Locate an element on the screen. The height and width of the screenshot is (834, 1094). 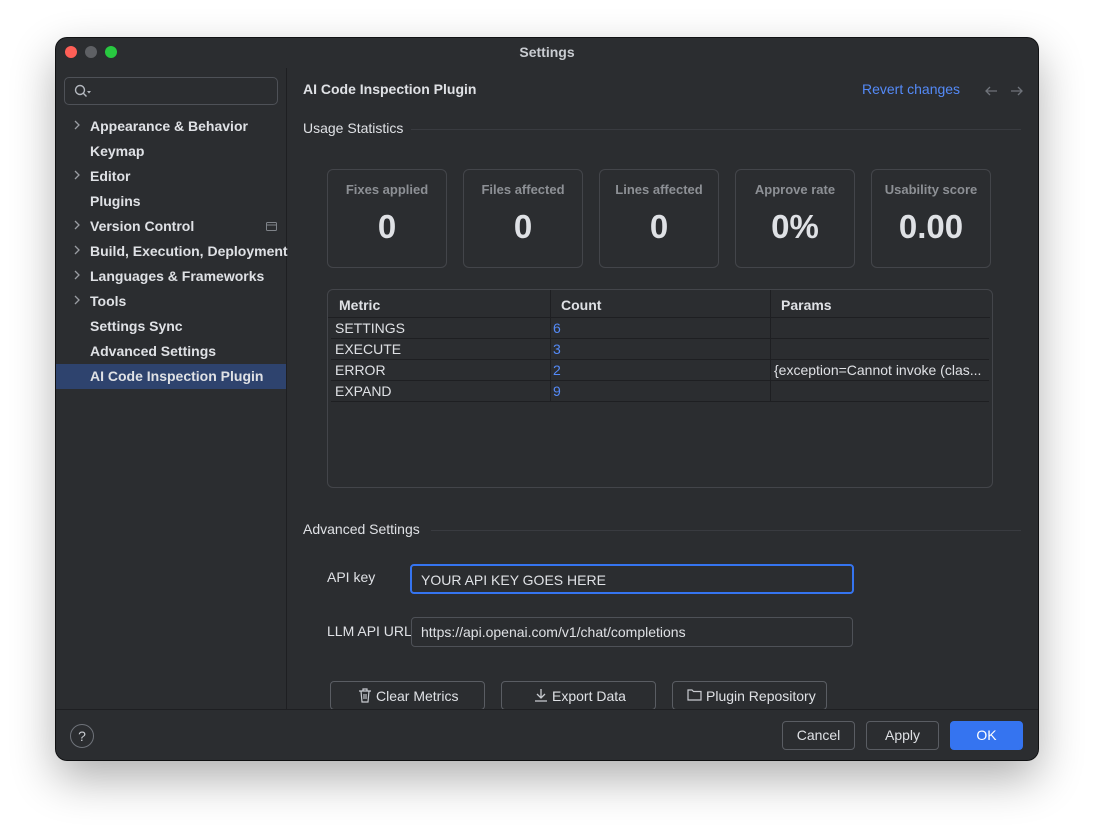
page-title: AI Code Inspection Plugin is located at coordinates (390, 89).